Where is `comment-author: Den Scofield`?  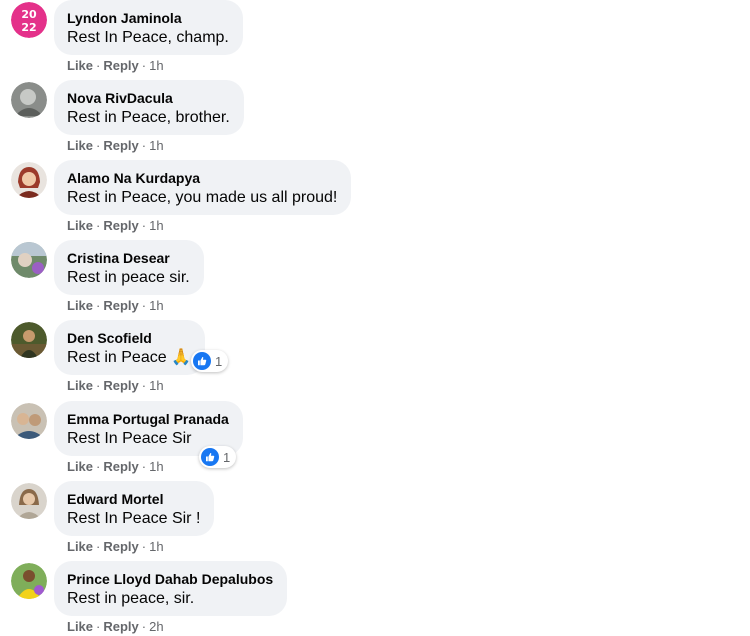
comment-author: Den Scofield is located at coordinates (129, 338).